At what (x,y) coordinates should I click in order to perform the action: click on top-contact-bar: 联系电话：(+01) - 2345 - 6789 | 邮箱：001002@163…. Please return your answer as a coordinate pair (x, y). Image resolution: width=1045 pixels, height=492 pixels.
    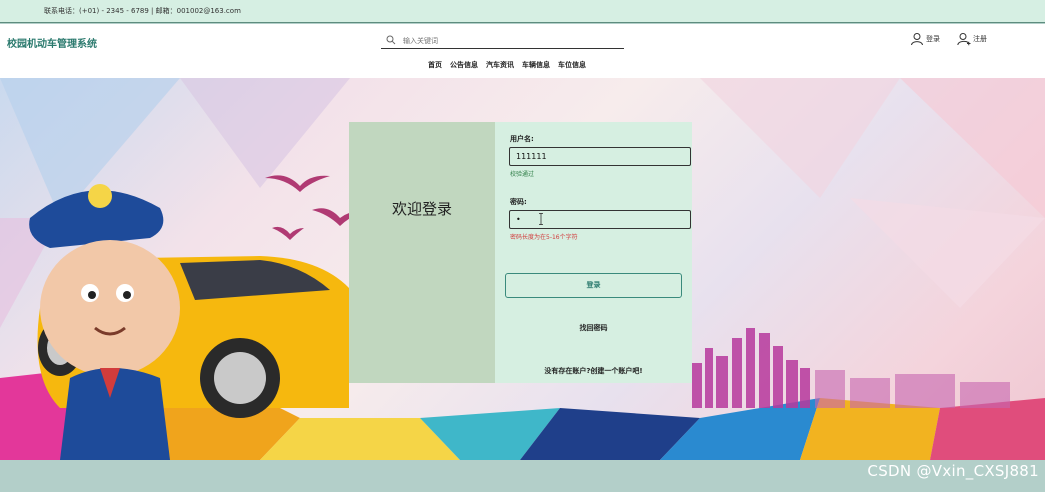
    Looking at the image, I should click on (522, 11).